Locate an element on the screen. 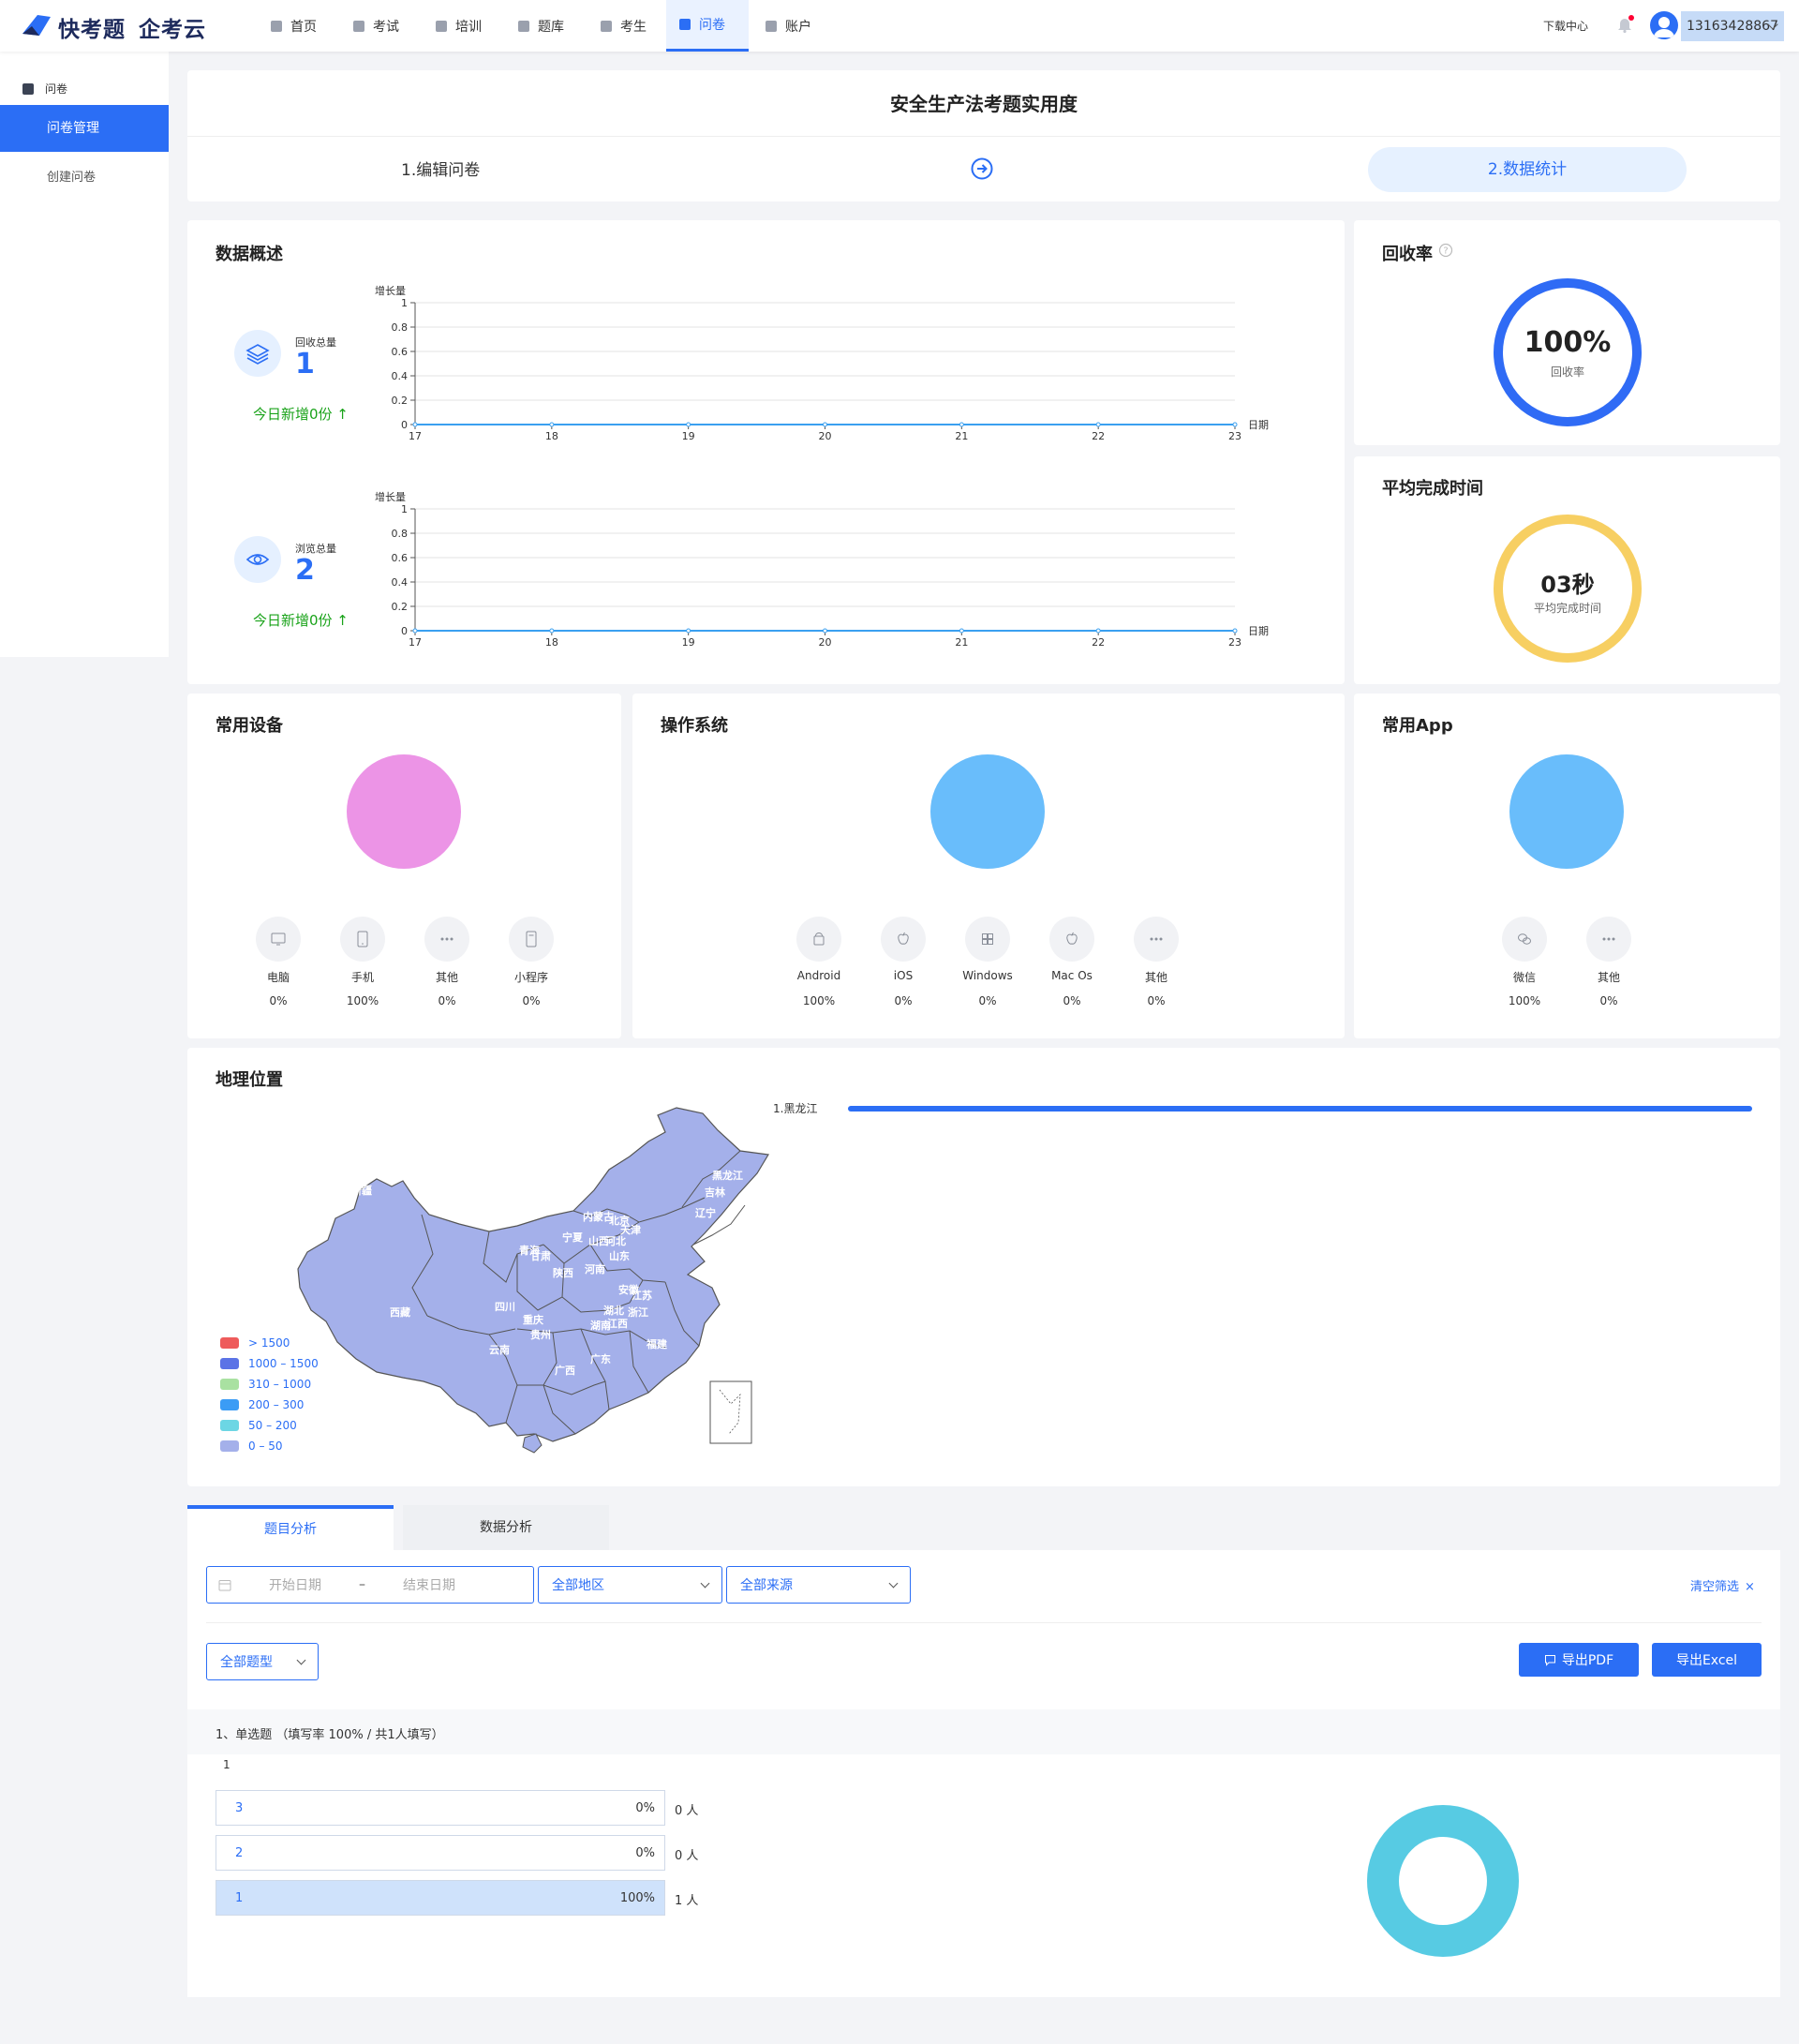 The image size is (1799, 2044). nav-label: 培训 is located at coordinates (468, 27).